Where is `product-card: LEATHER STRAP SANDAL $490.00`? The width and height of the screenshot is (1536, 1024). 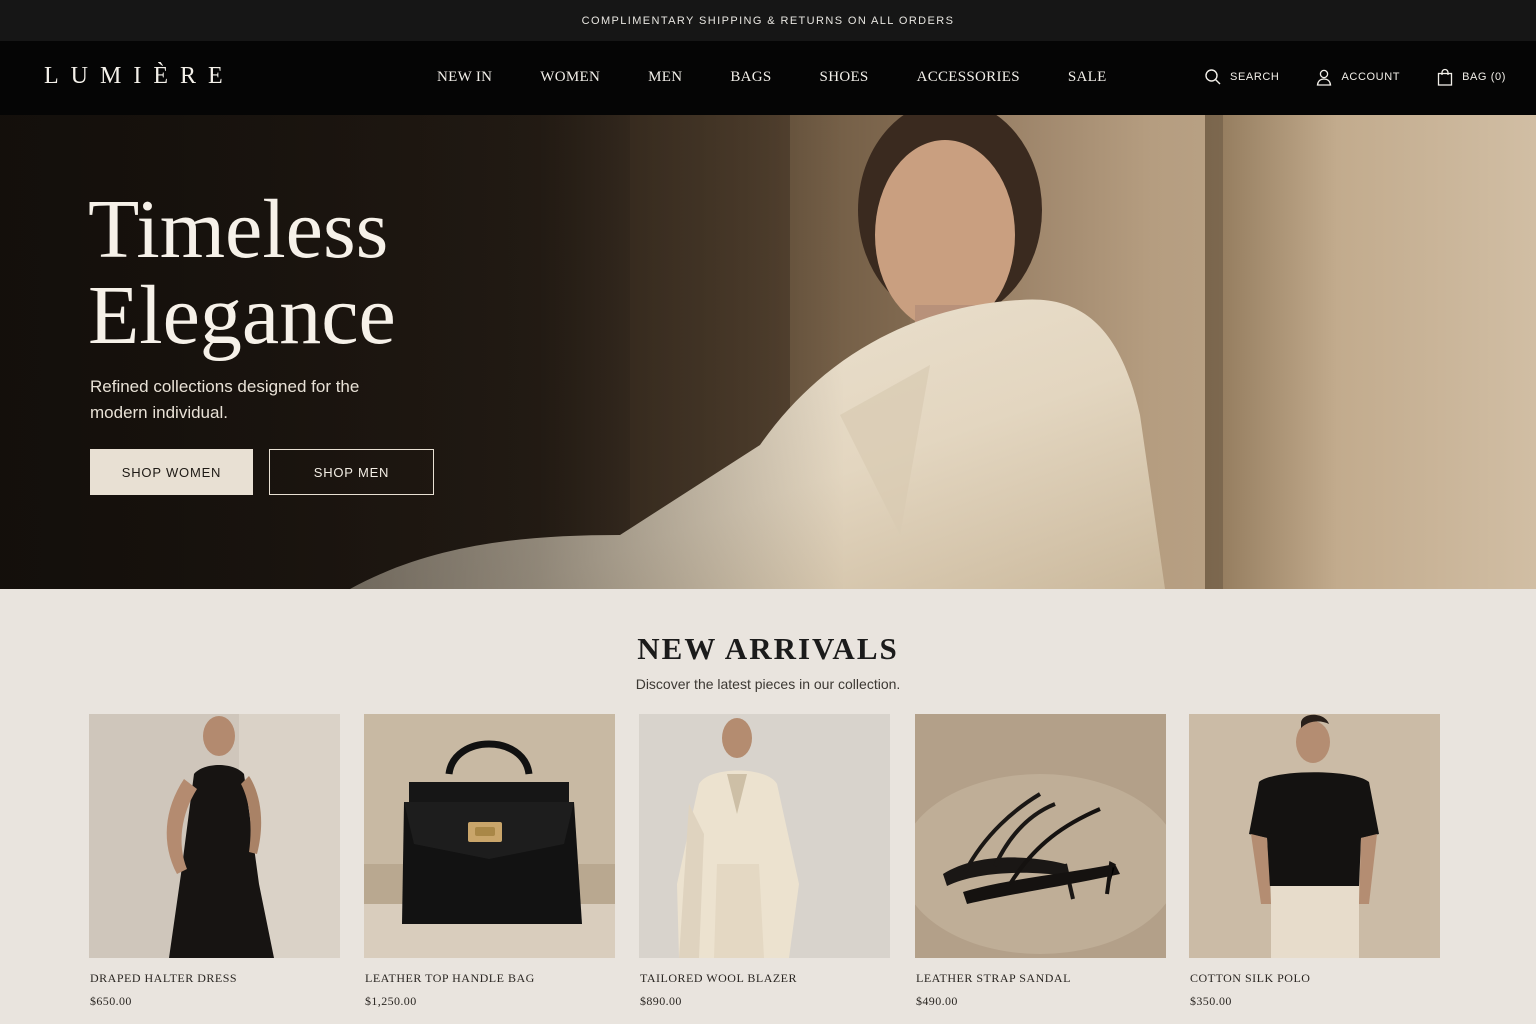
product-card: LEATHER STRAP SANDAL $490.00 is located at coordinates (1040, 861).